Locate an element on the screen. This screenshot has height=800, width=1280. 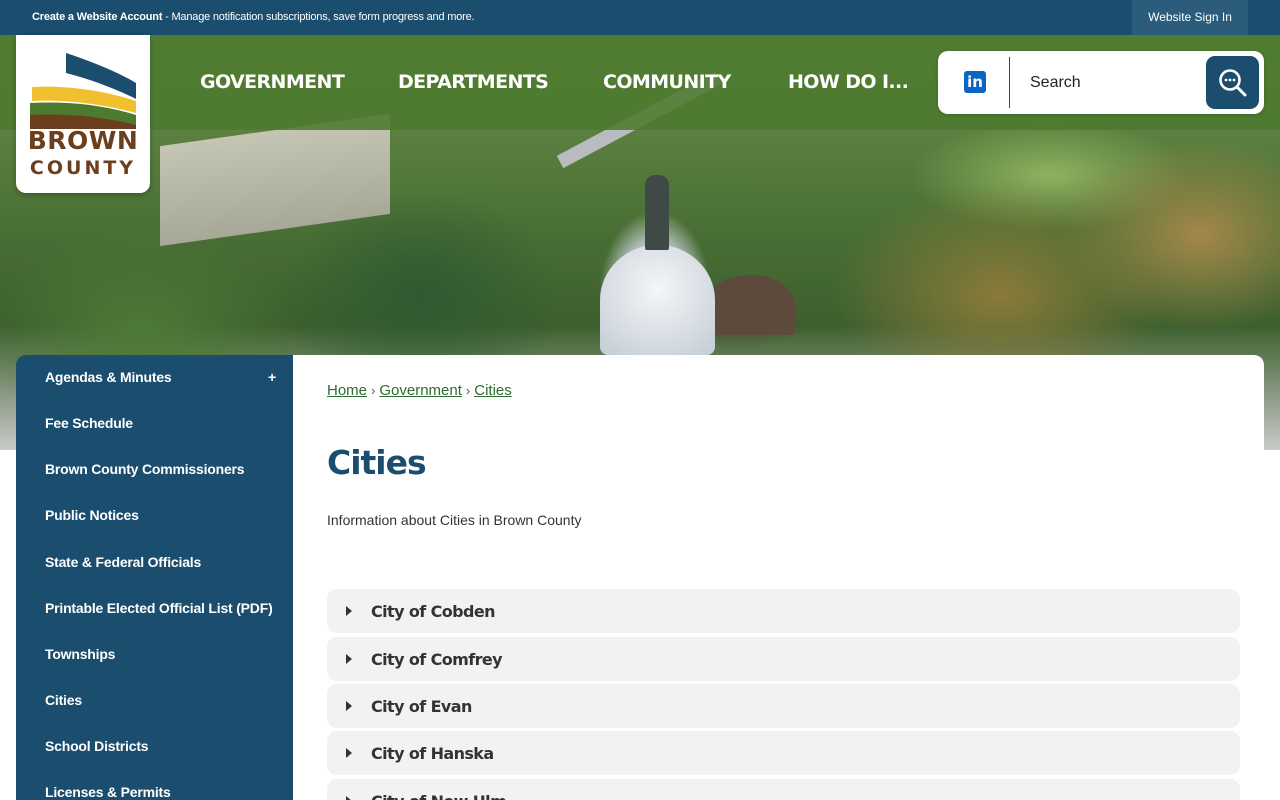
breadcrumb-government: Government is located at coordinates (420, 390).